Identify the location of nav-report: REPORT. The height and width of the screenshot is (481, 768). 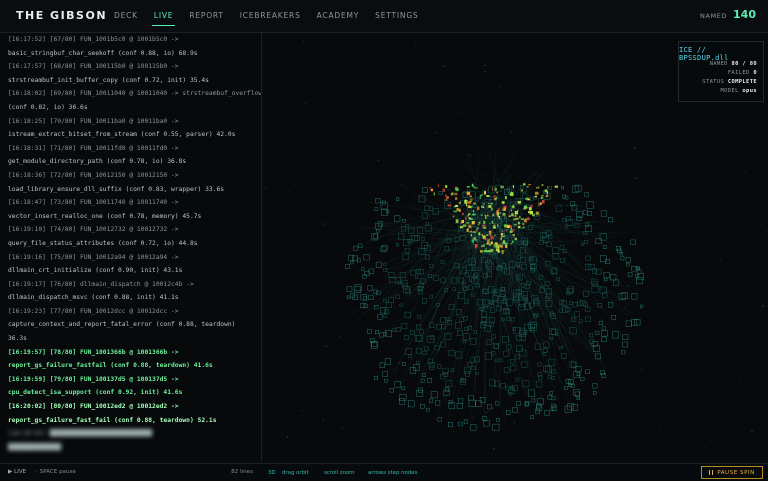
(206, 16).